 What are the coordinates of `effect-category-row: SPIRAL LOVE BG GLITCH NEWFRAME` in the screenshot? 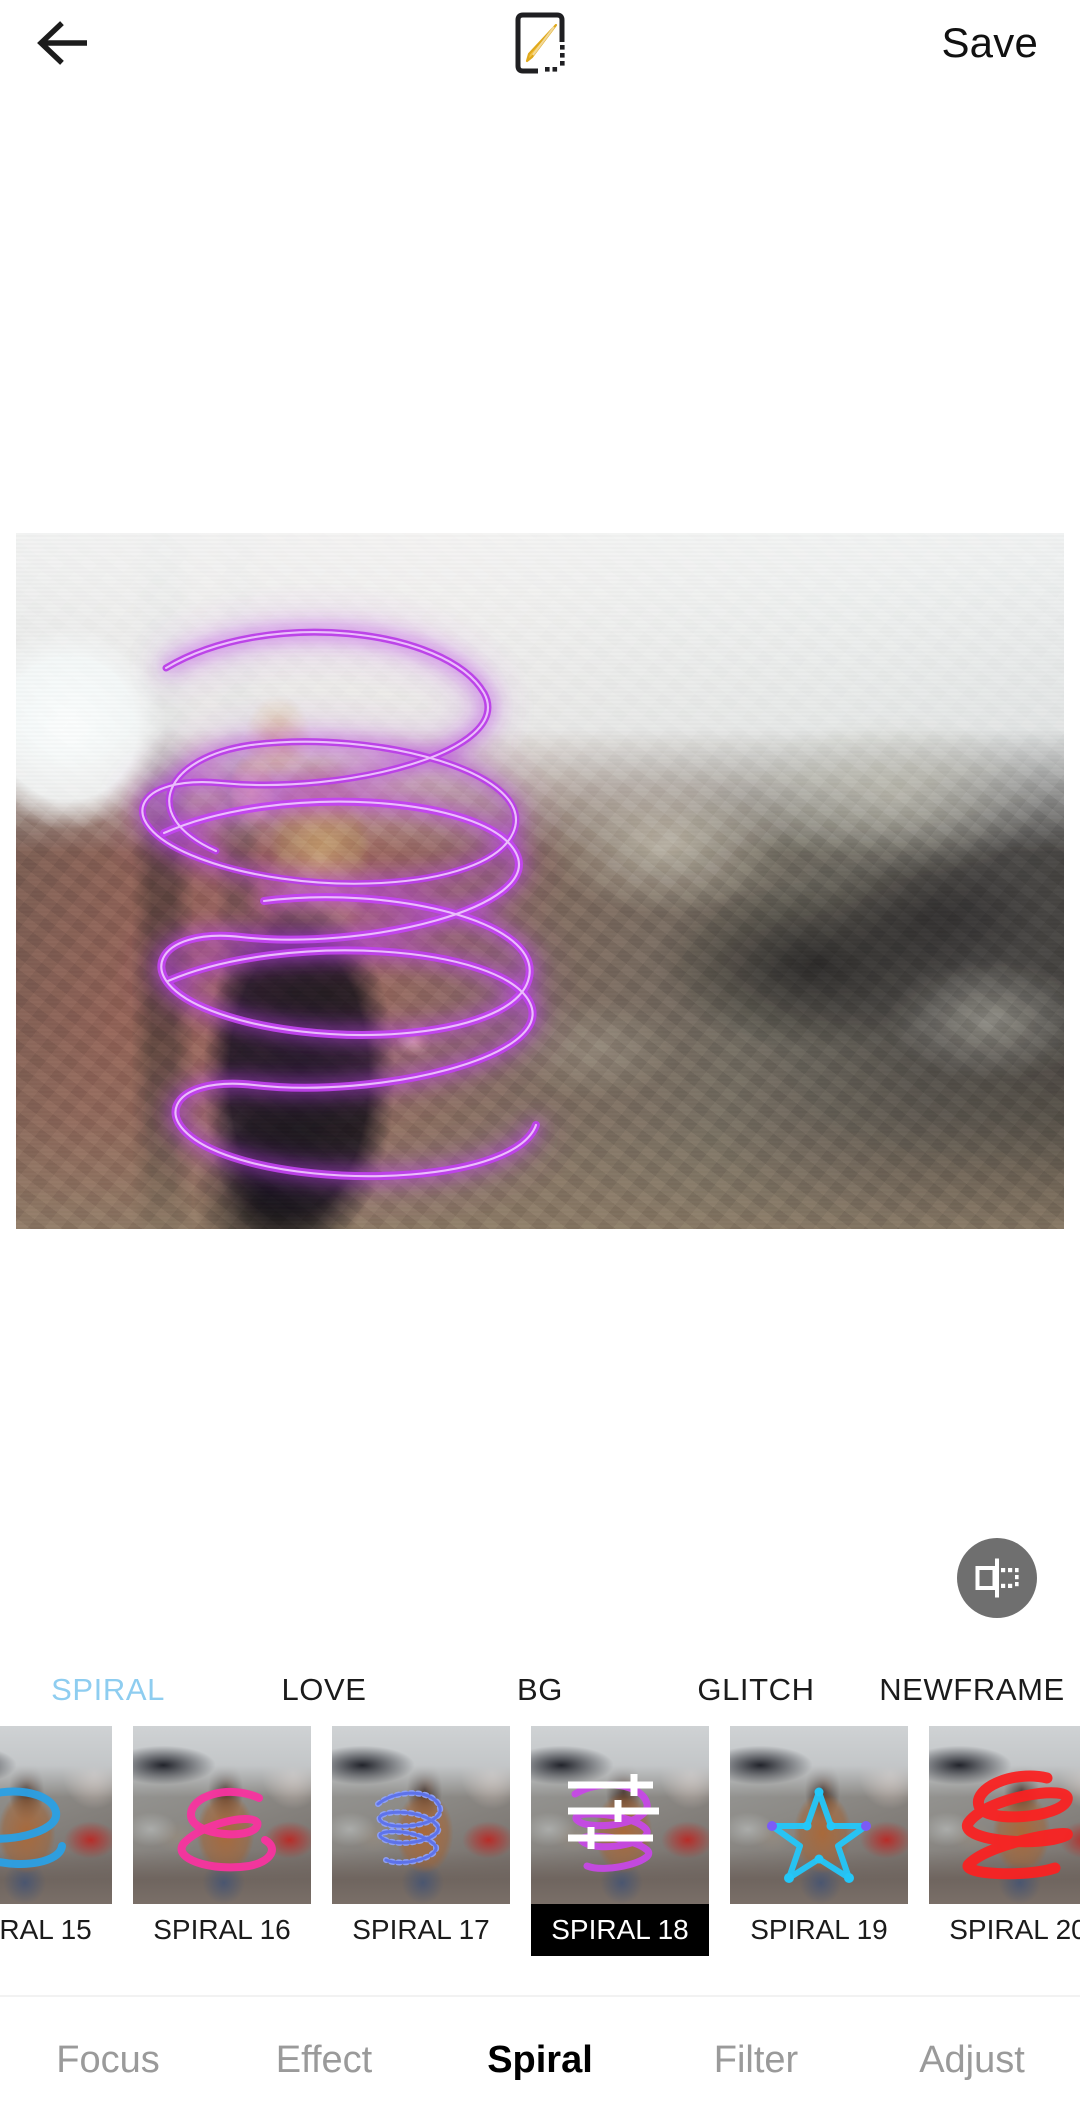 It's located at (540, 1690).